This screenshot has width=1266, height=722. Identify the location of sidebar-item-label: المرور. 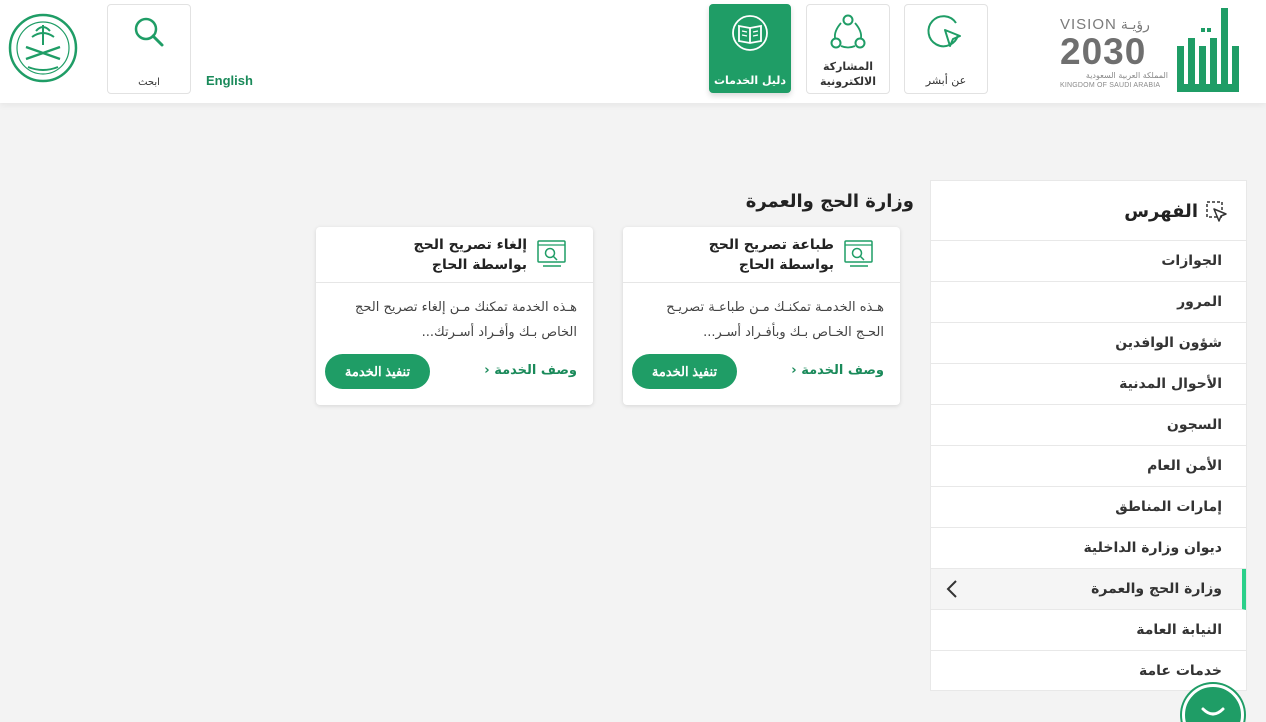
(1199, 302).